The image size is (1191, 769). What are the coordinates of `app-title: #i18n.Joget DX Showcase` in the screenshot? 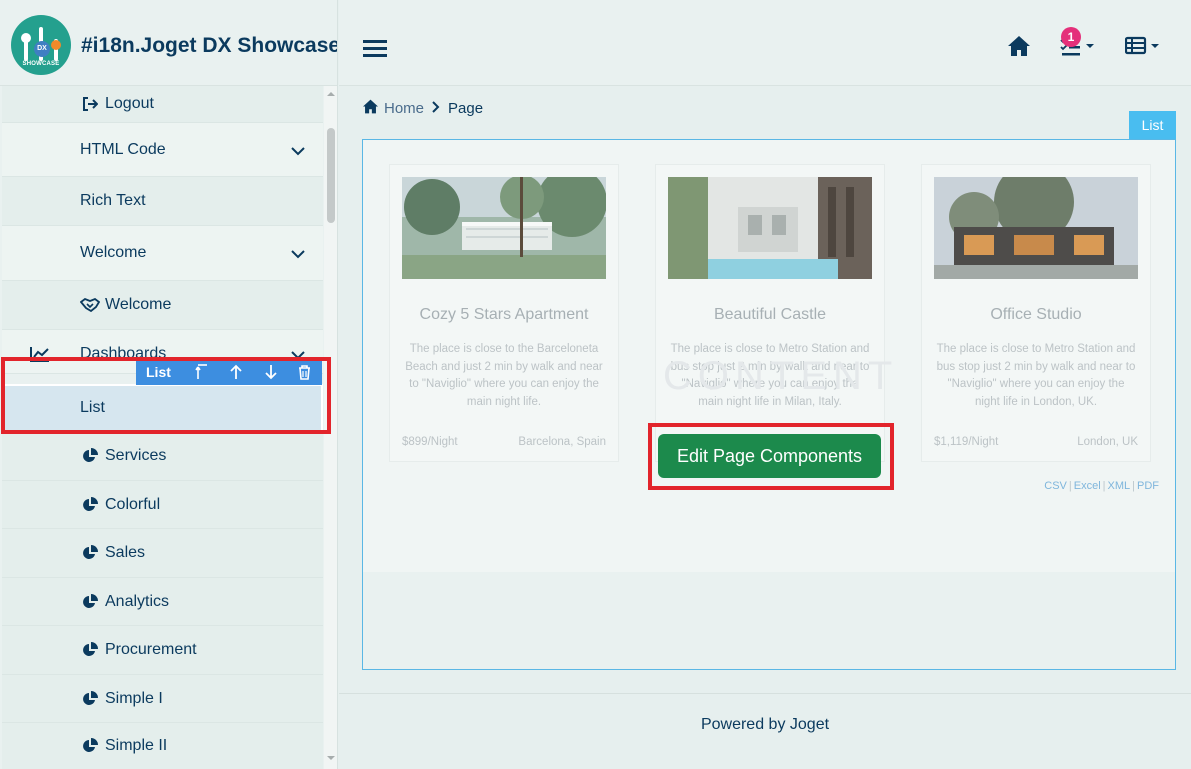 It's located at (209, 46).